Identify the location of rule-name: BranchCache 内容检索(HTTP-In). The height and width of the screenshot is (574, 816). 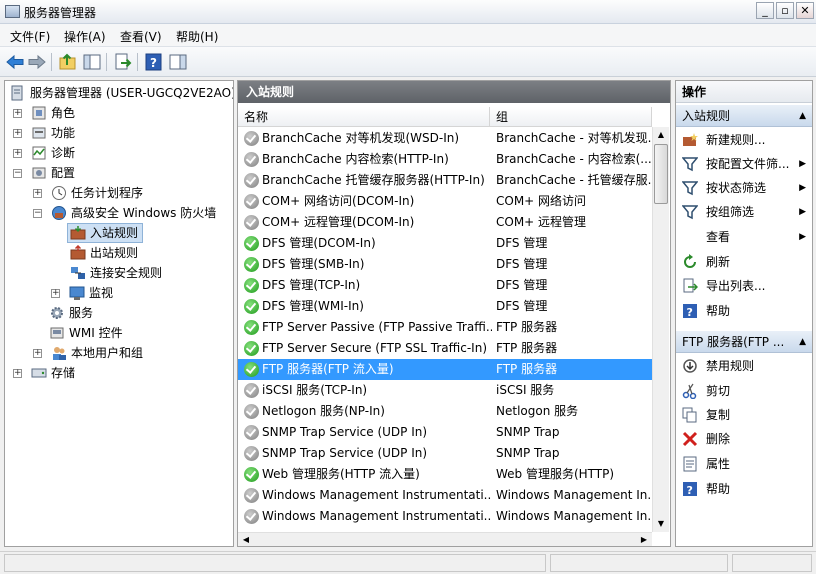
(355, 159).